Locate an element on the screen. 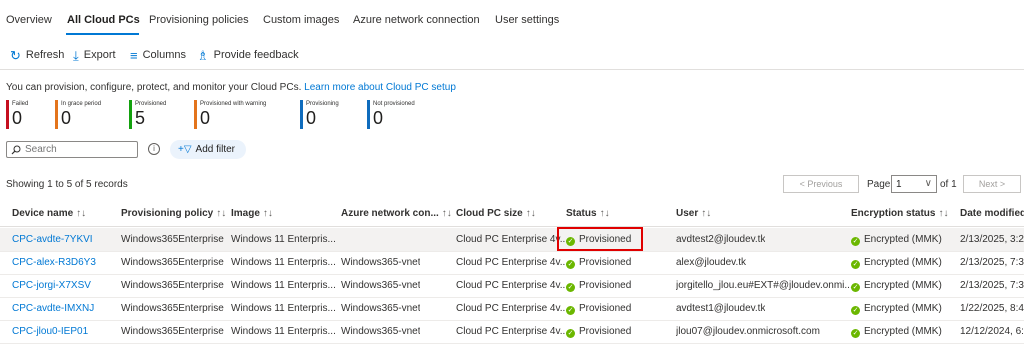  column-header-cloud-pc-size: Cloud PC size ↑↓ is located at coordinates (496, 213).